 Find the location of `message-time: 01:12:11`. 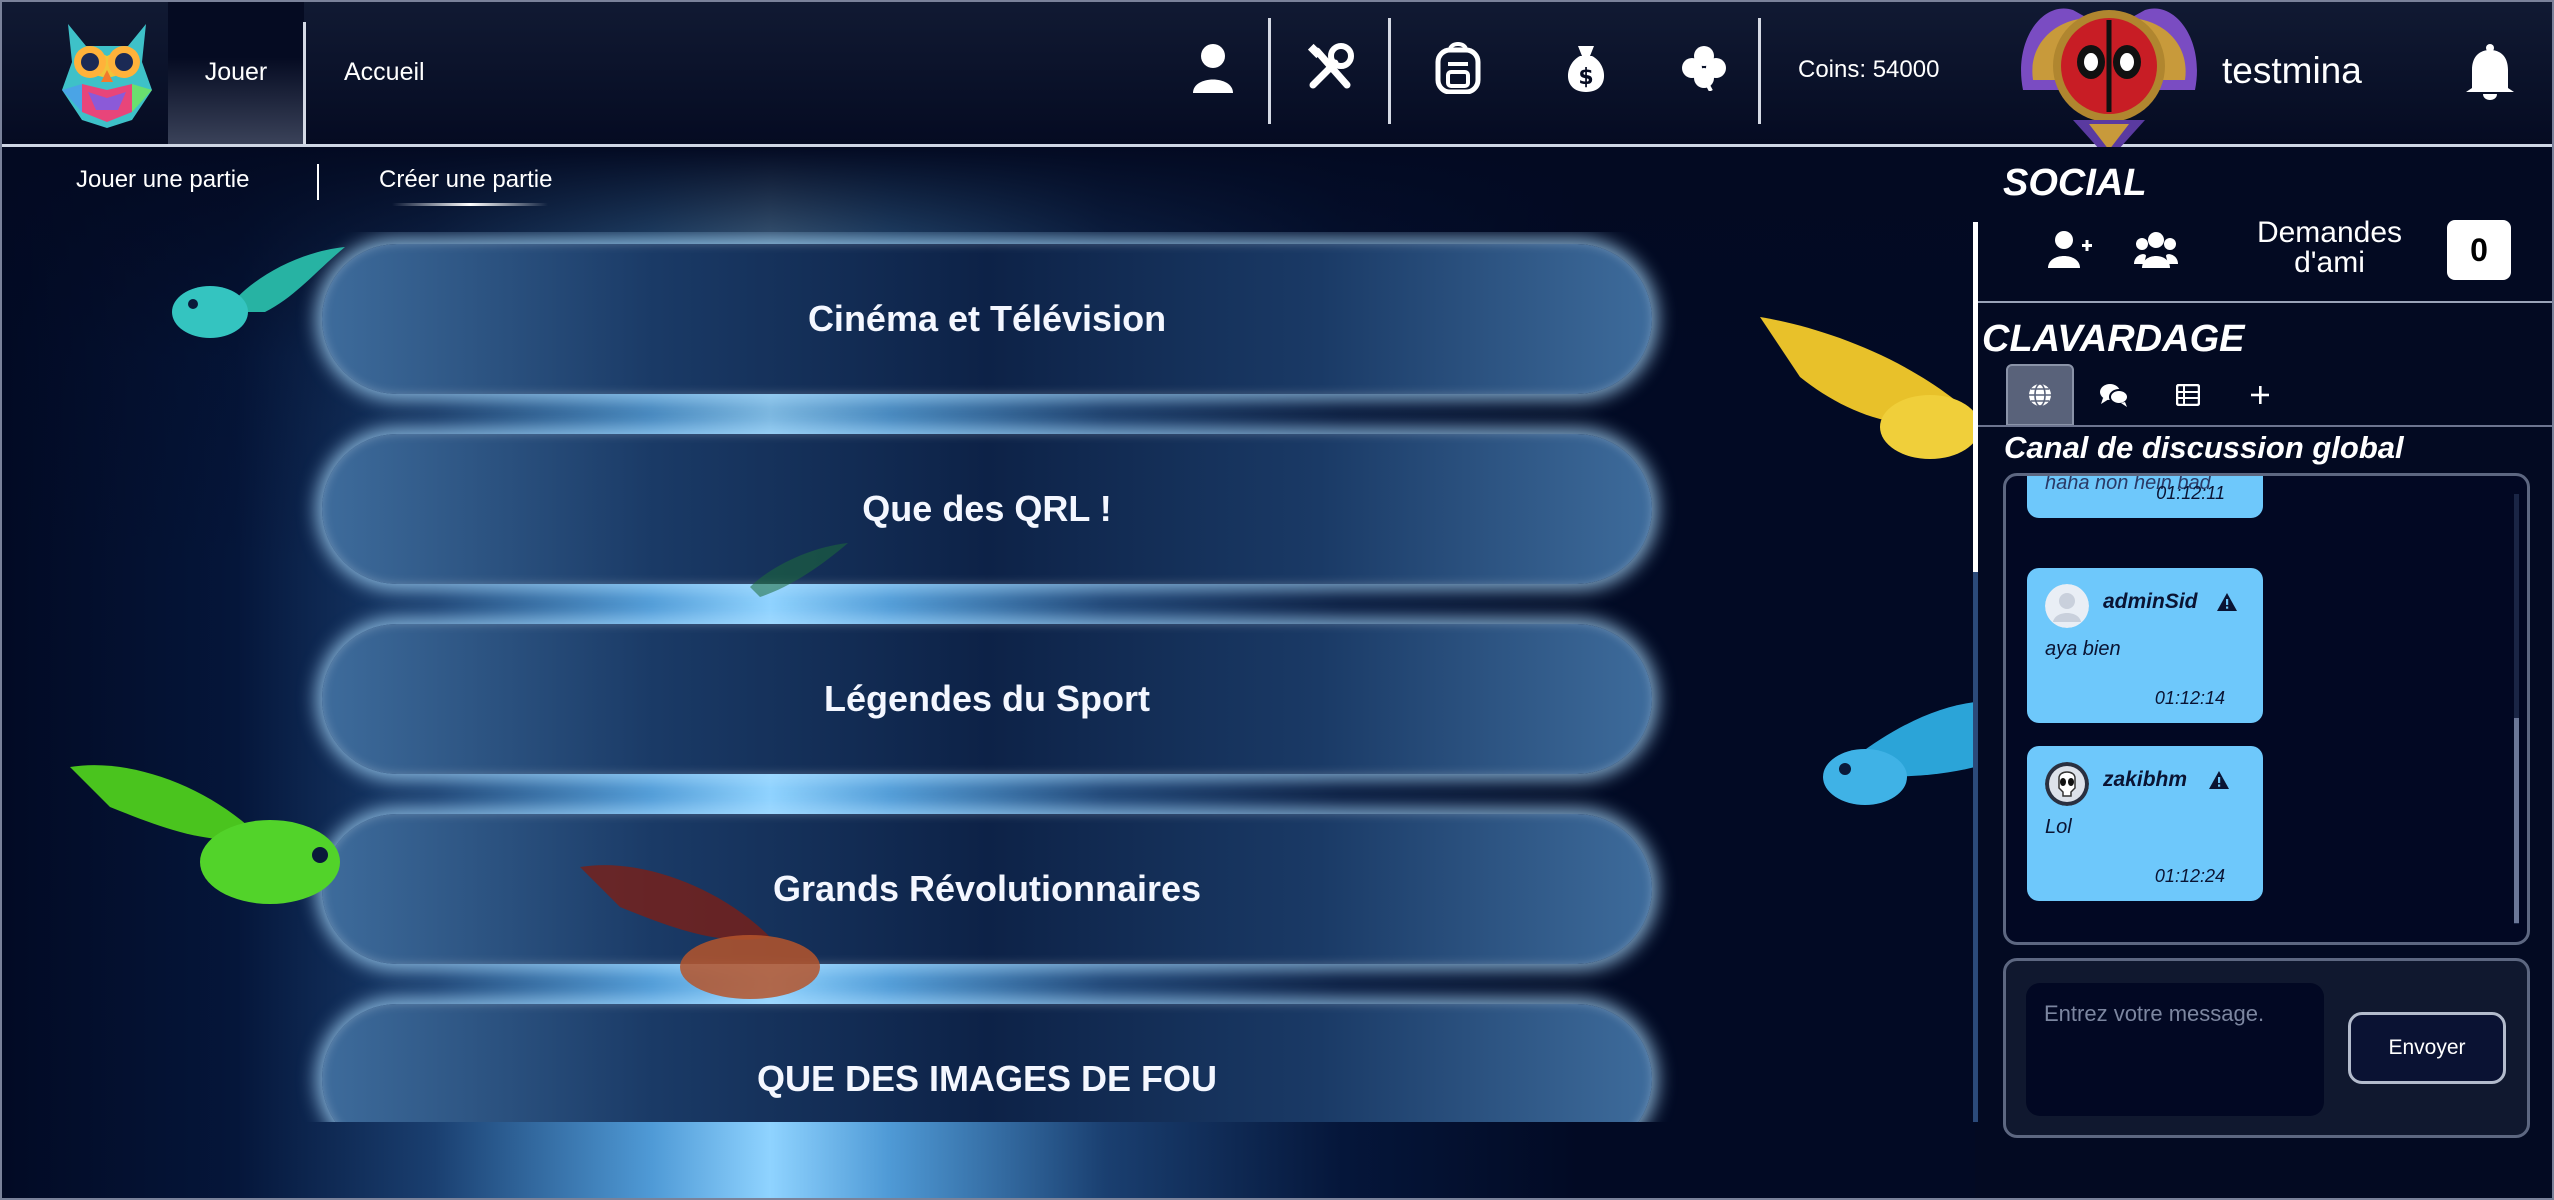

message-time: 01:12:11 is located at coordinates (2190, 493).